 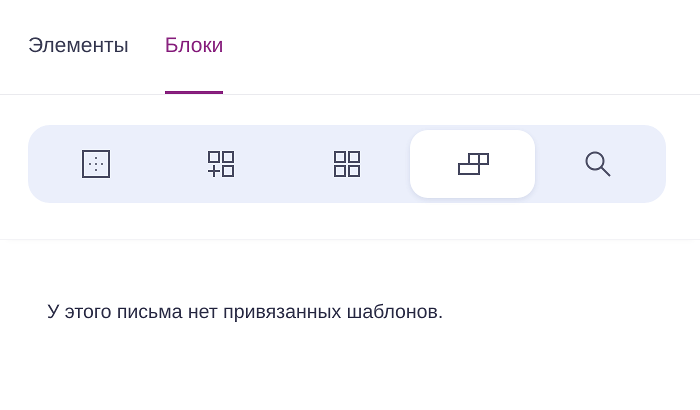 I want to click on frame-icon, so click(x=95, y=164).